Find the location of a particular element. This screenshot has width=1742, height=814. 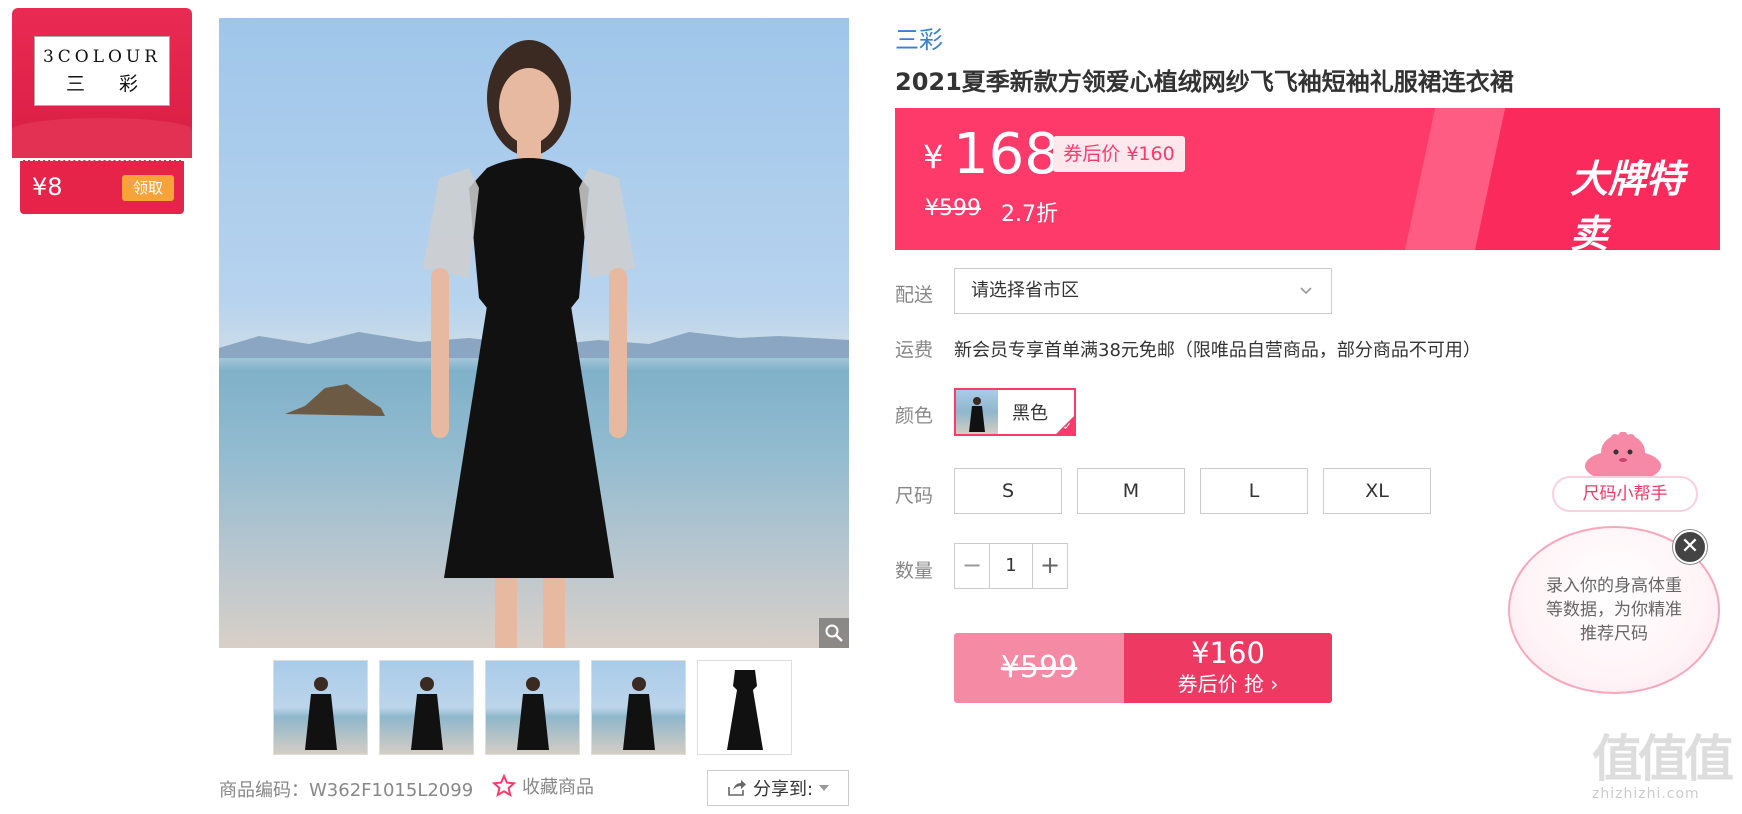

brand-logo-line2: 三 彩 is located at coordinates (109, 83).